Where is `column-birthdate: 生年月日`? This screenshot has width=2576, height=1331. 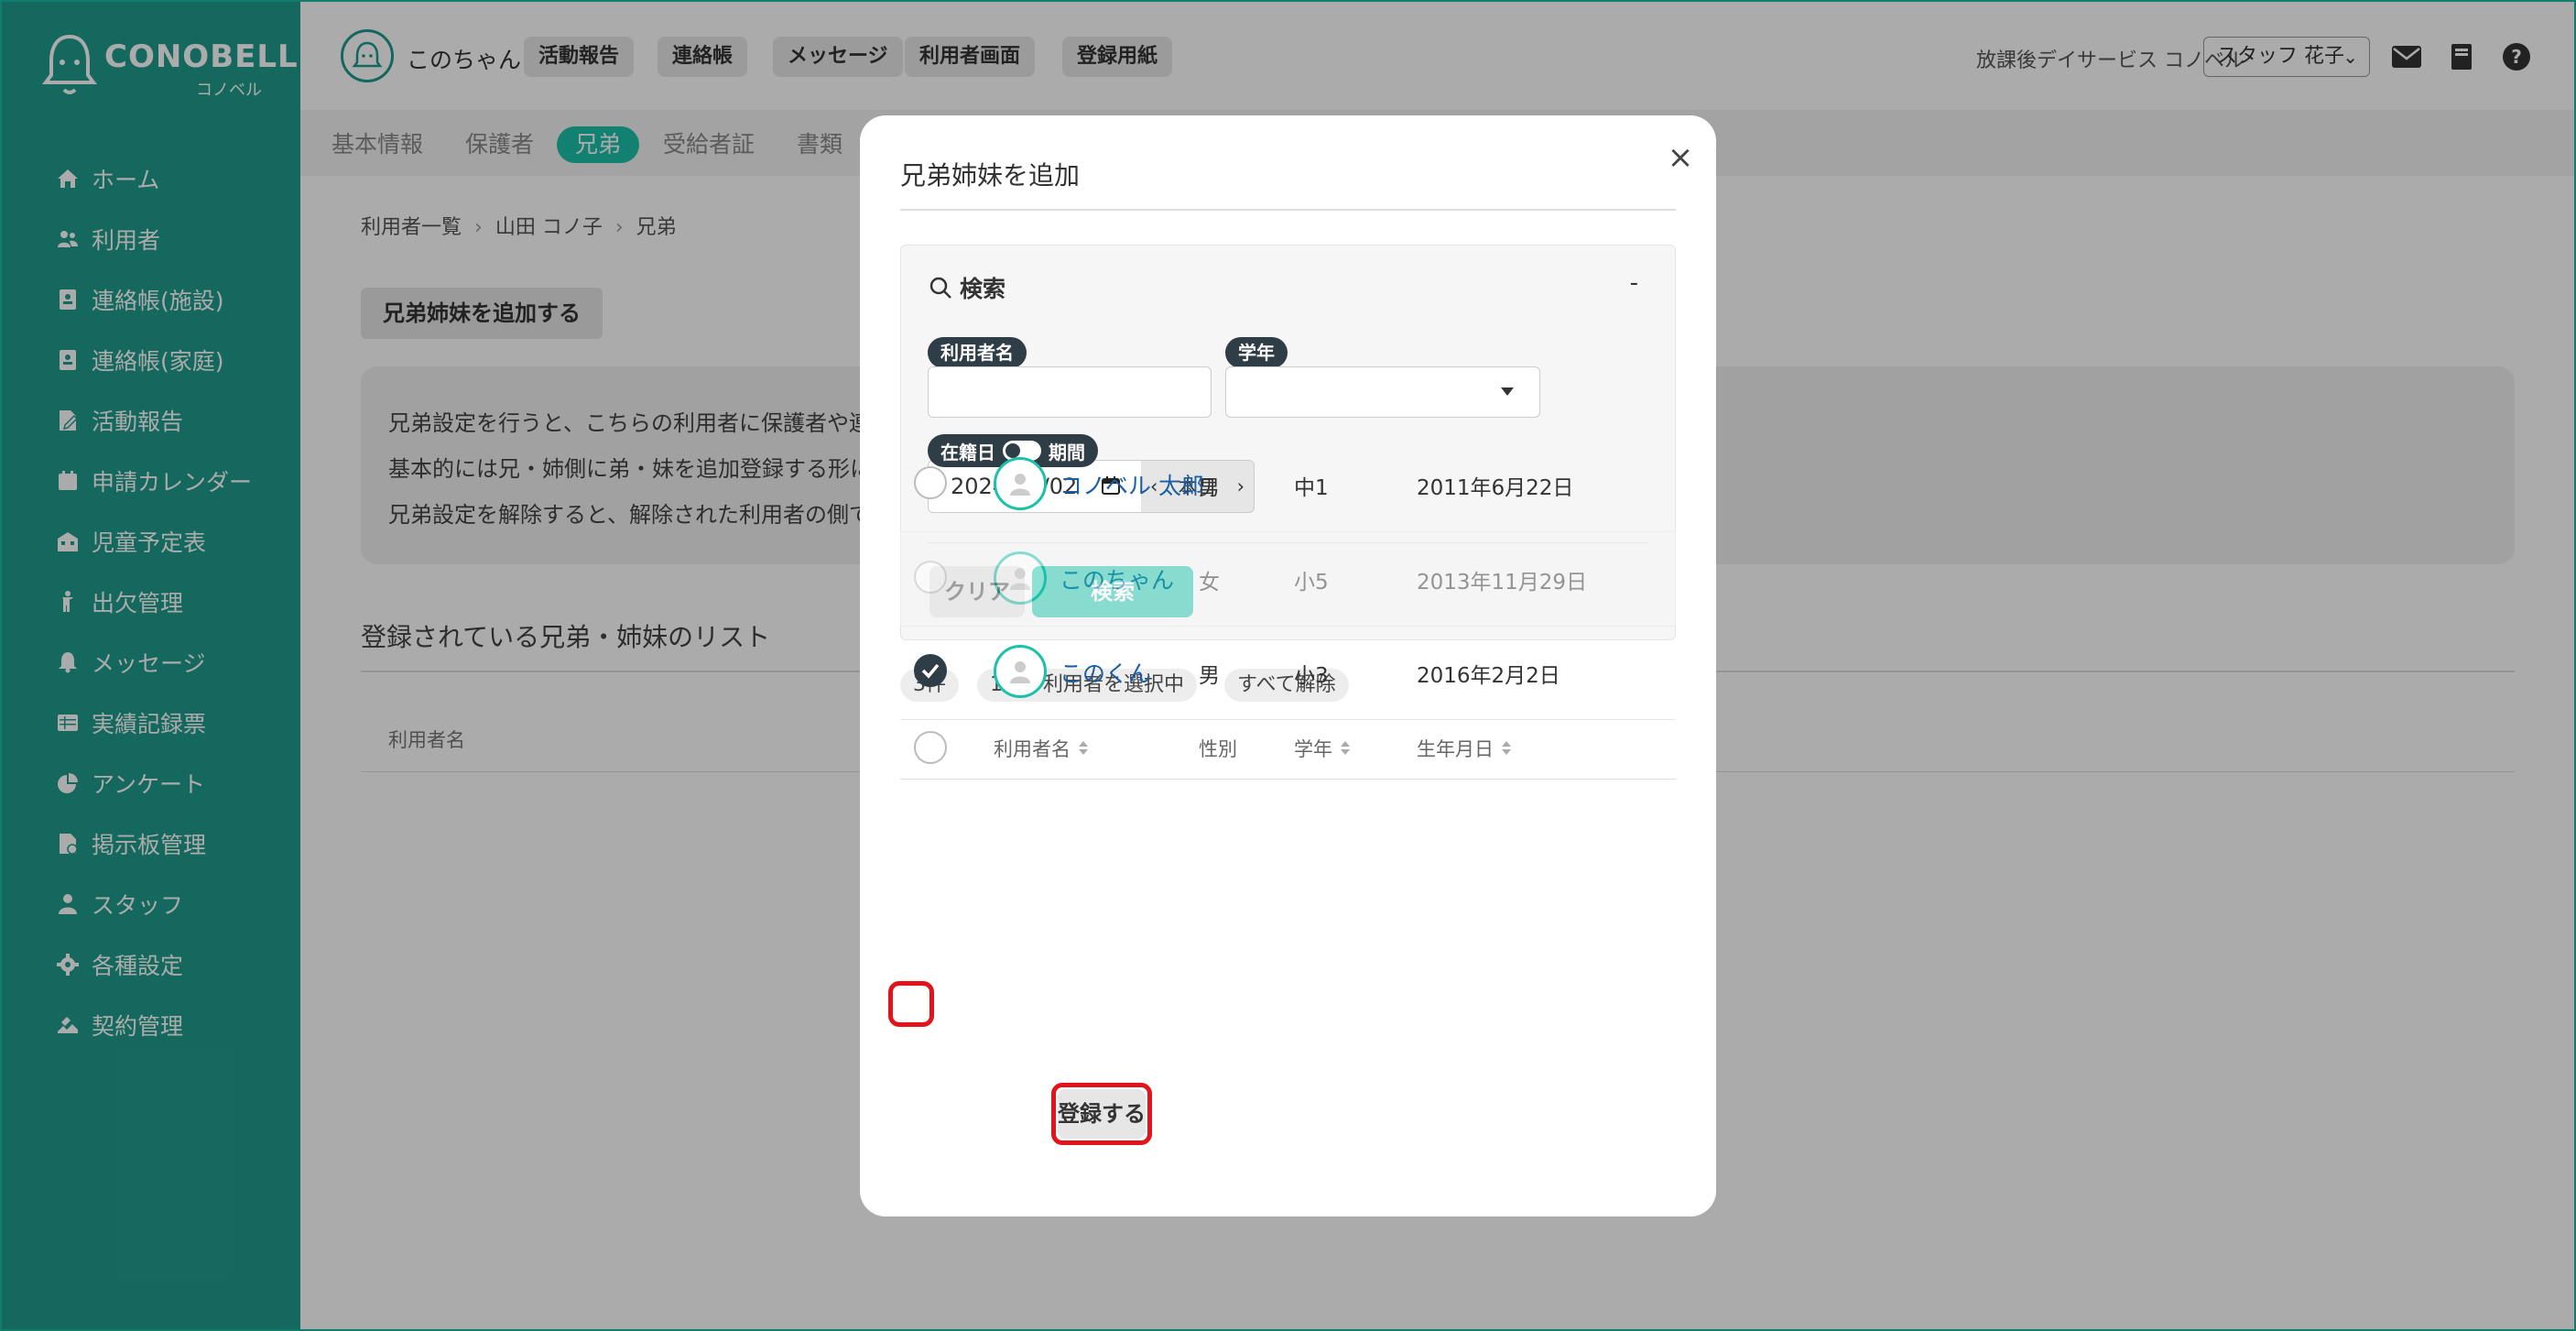
column-birthdate: 生年月日 is located at coordinates (1464, 748).